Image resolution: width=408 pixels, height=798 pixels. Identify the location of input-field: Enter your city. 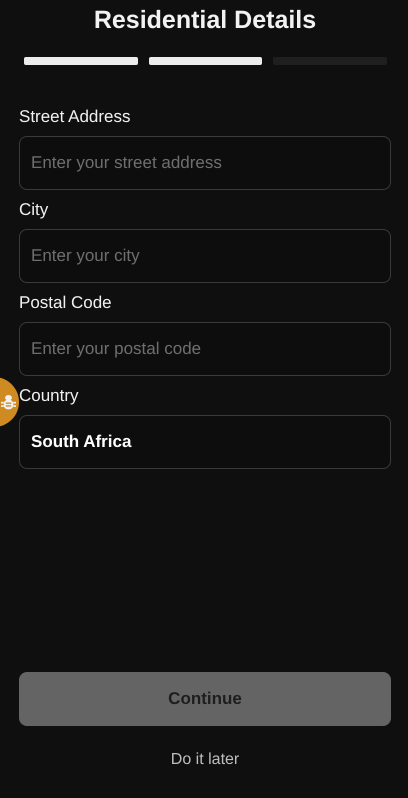
(205, 256).